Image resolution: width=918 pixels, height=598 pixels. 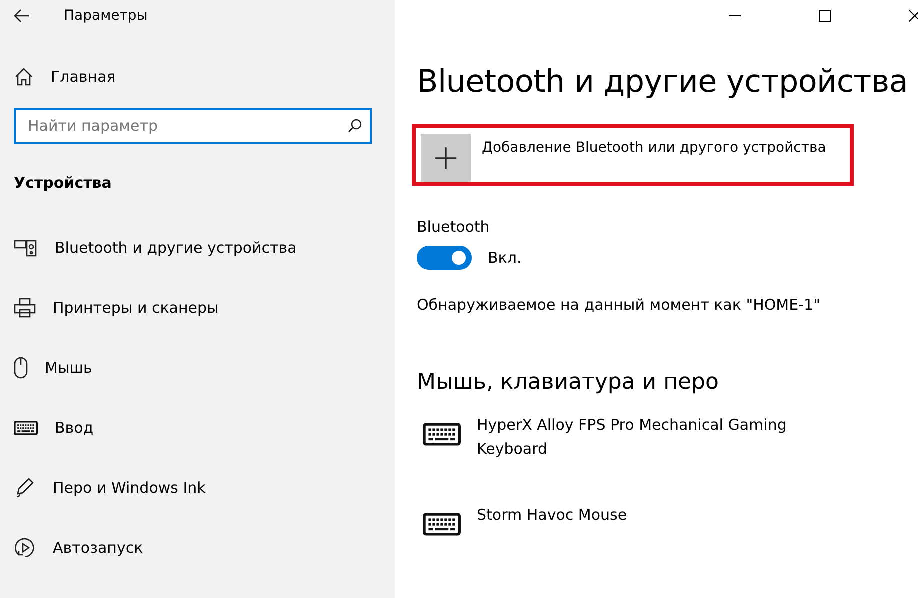 I want to click on pen-icon, so click(x=25, y=488).